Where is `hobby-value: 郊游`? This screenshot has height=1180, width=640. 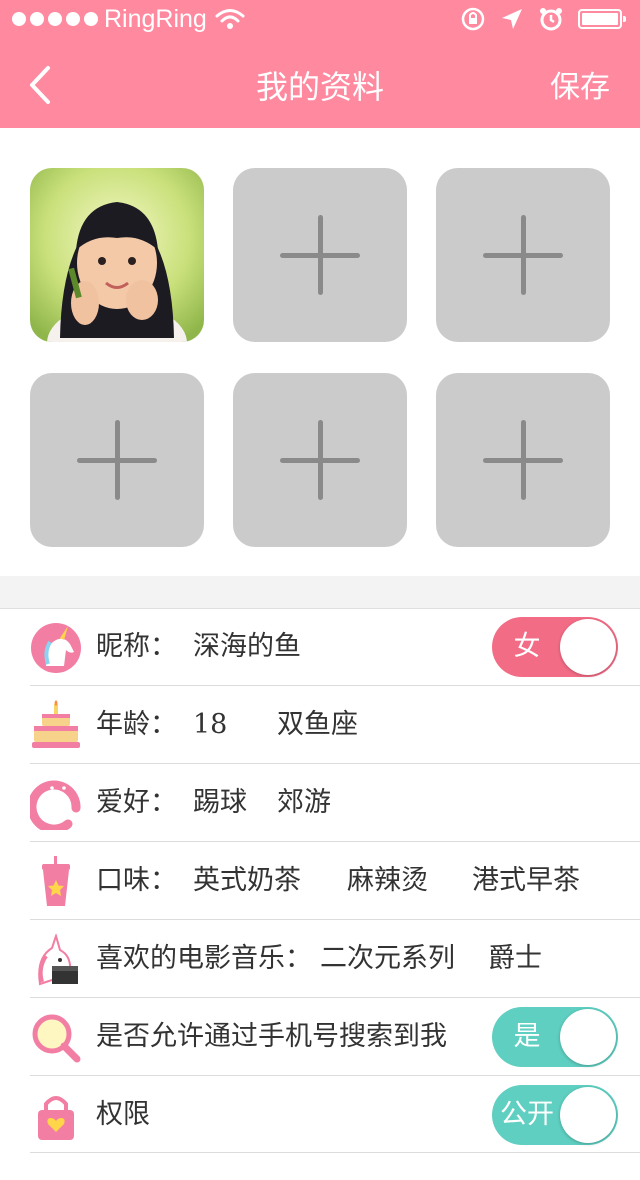 hobby-value: 郊游 is located at coordinates (304, 803).